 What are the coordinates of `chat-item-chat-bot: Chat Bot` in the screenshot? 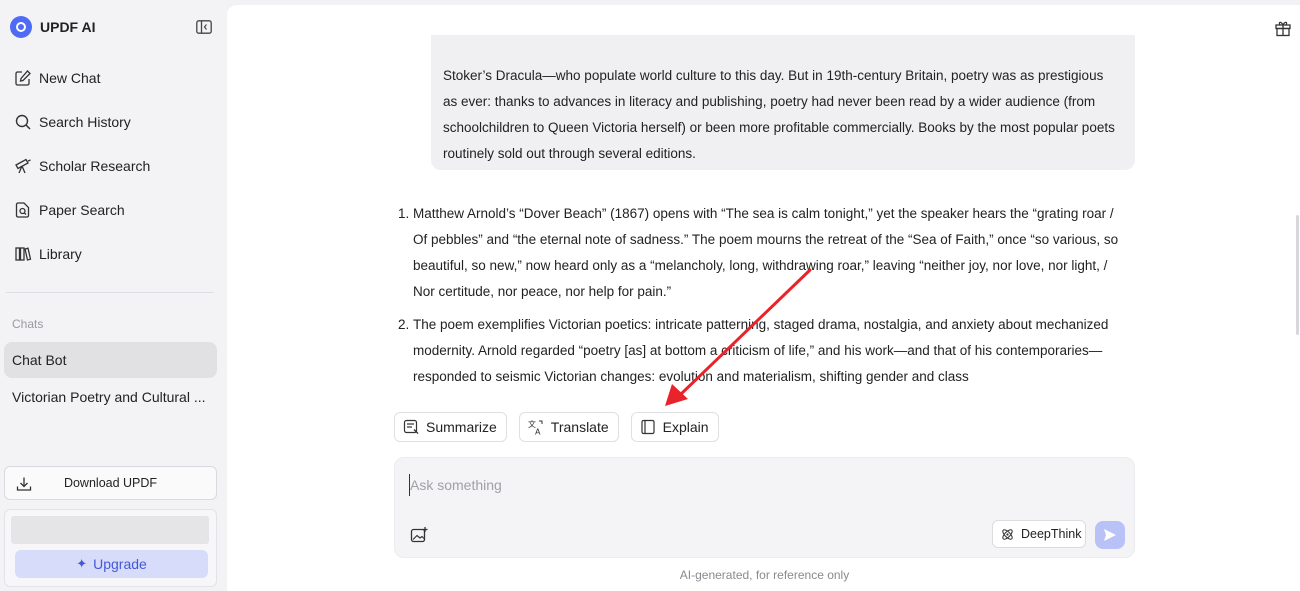 It's located at (110, 360).